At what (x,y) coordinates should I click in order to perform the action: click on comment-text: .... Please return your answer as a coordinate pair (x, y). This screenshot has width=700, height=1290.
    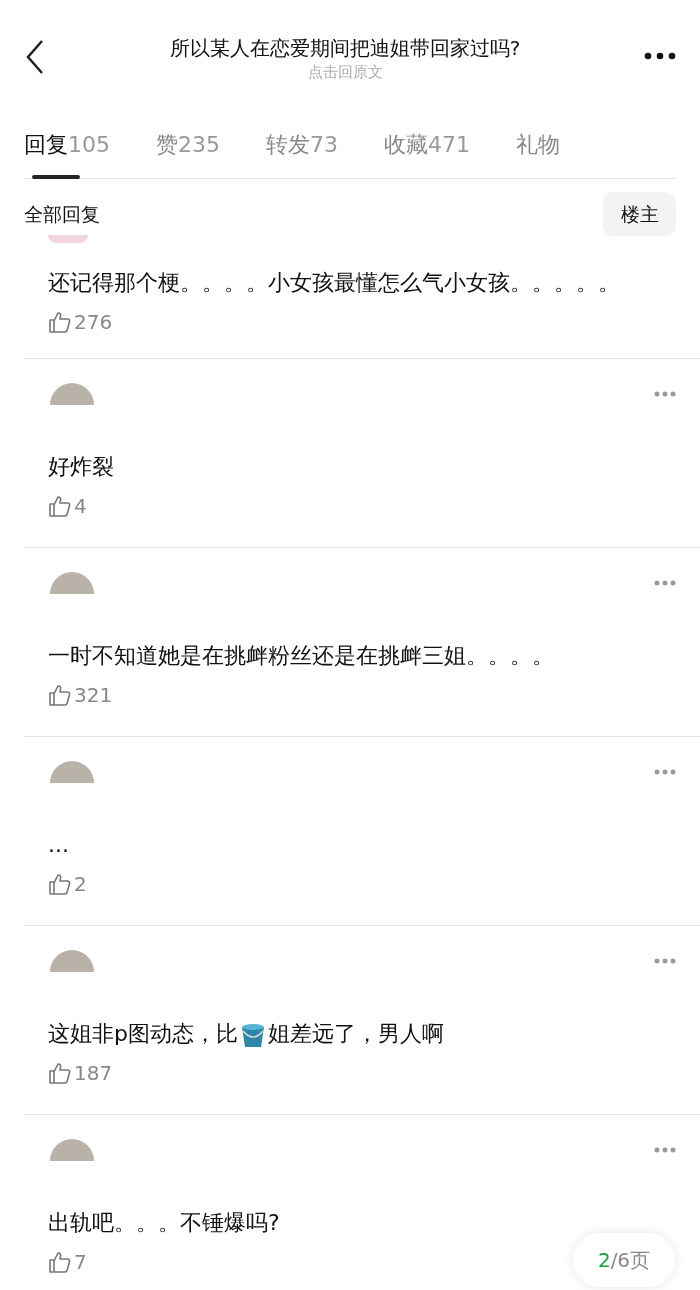
    Looking at the image, I should click on (59, 845).